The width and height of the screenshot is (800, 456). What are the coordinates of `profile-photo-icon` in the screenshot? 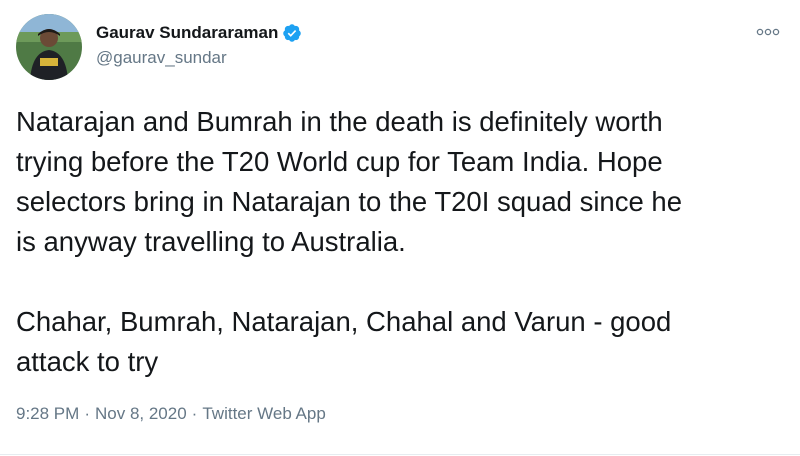 It's located at (49, 47).